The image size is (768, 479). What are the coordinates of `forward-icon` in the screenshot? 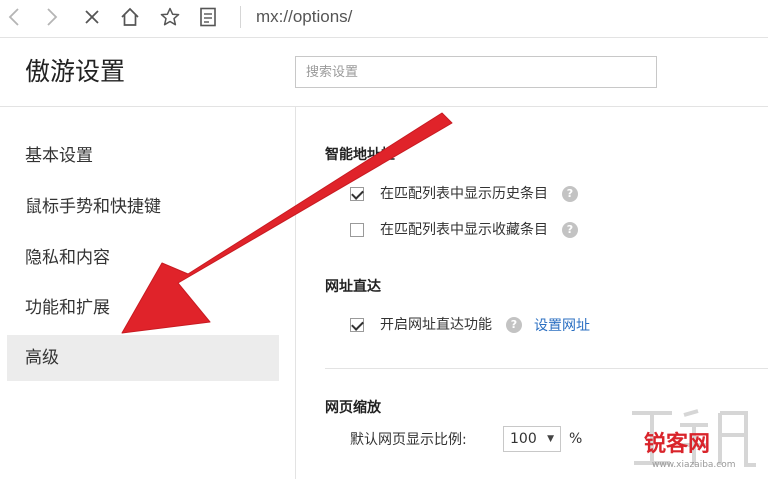 It's located at (52, 17).